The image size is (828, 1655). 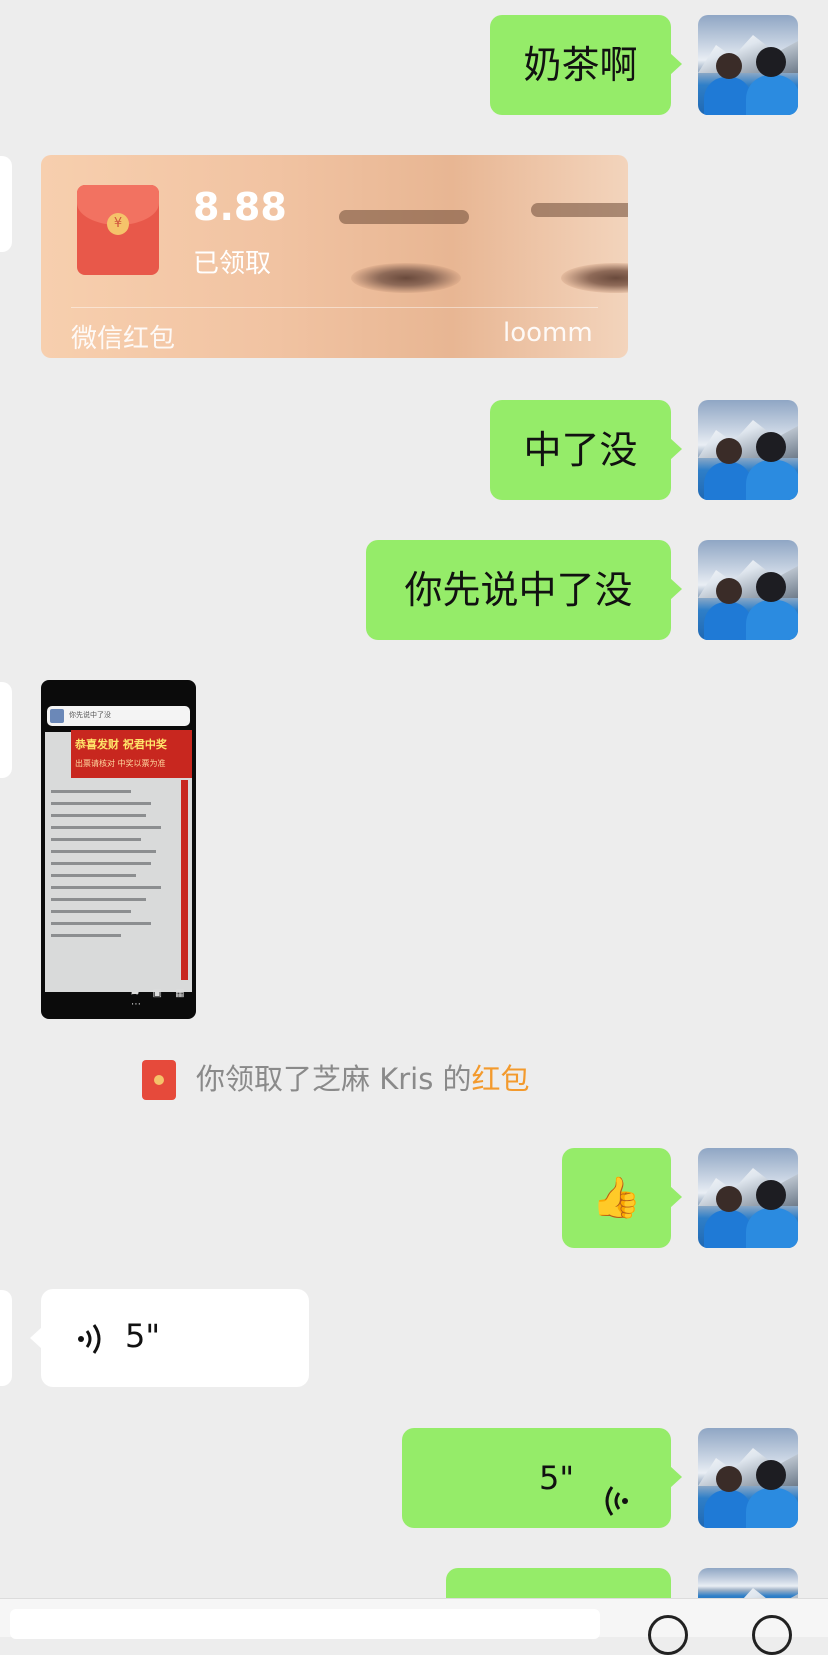 I want to click on packet-amount: 8.88, so click(x=240, y=207).